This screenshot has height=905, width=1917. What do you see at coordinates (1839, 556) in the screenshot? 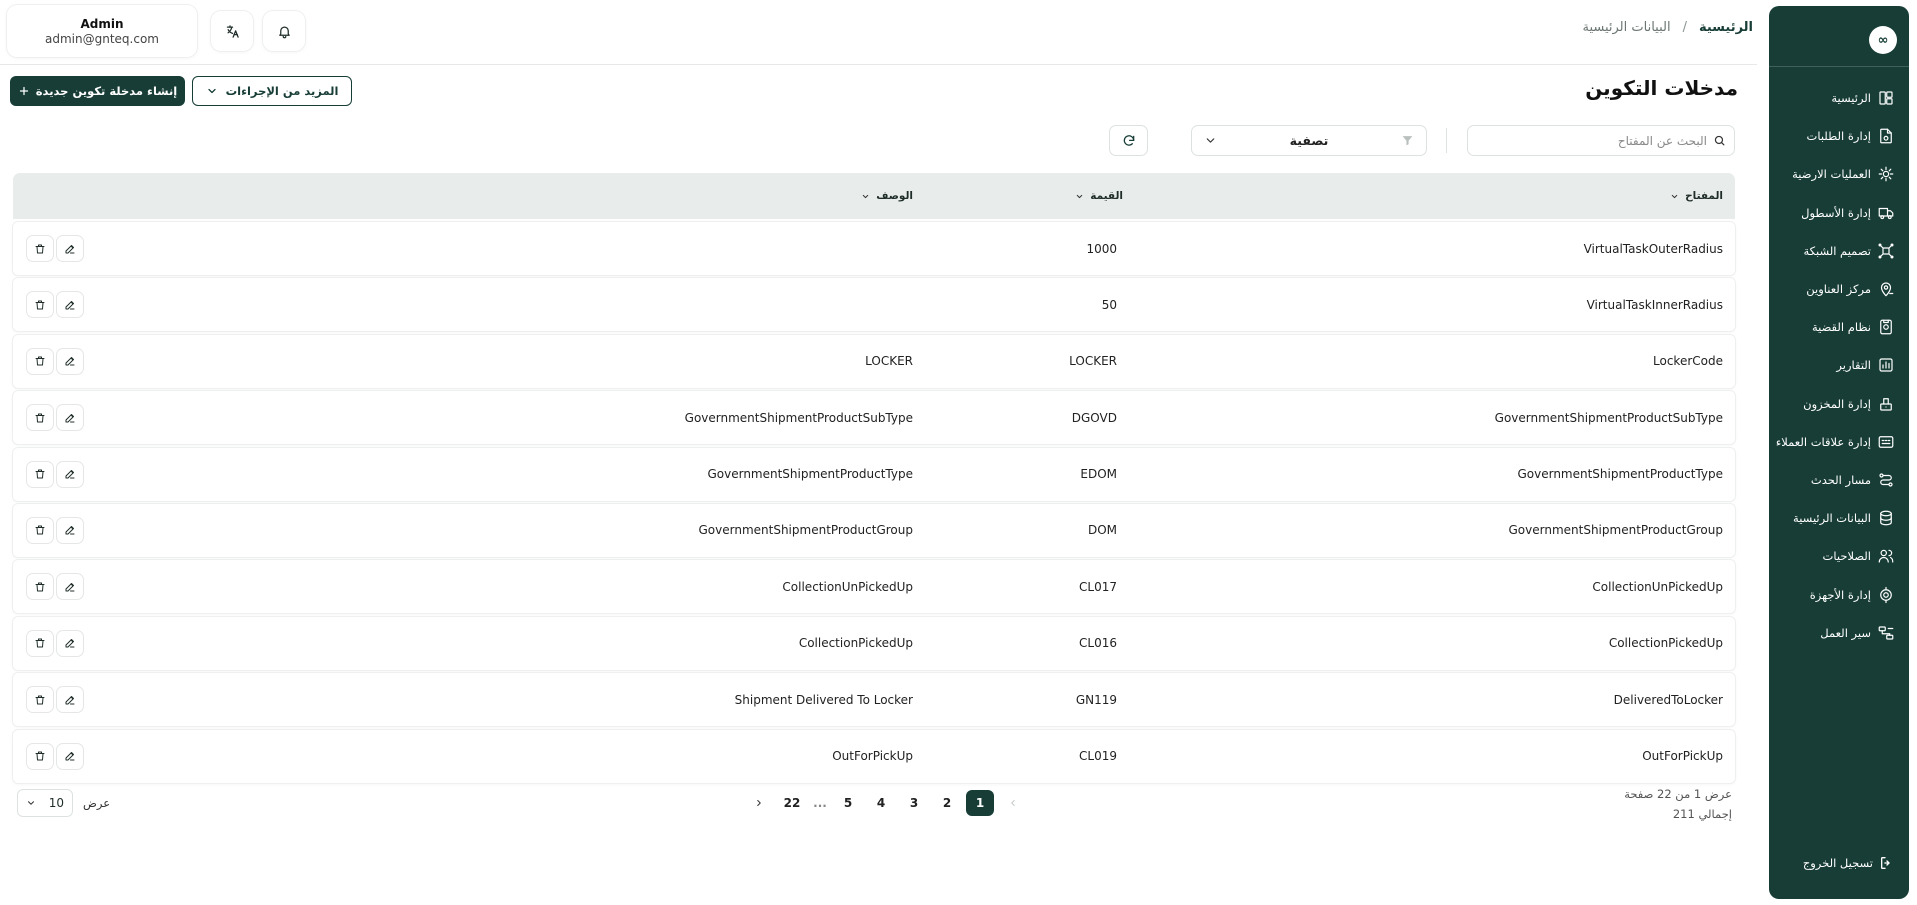
I see `sidebar-item-users: الصلاحيات` at bounding box center [1839, 556].